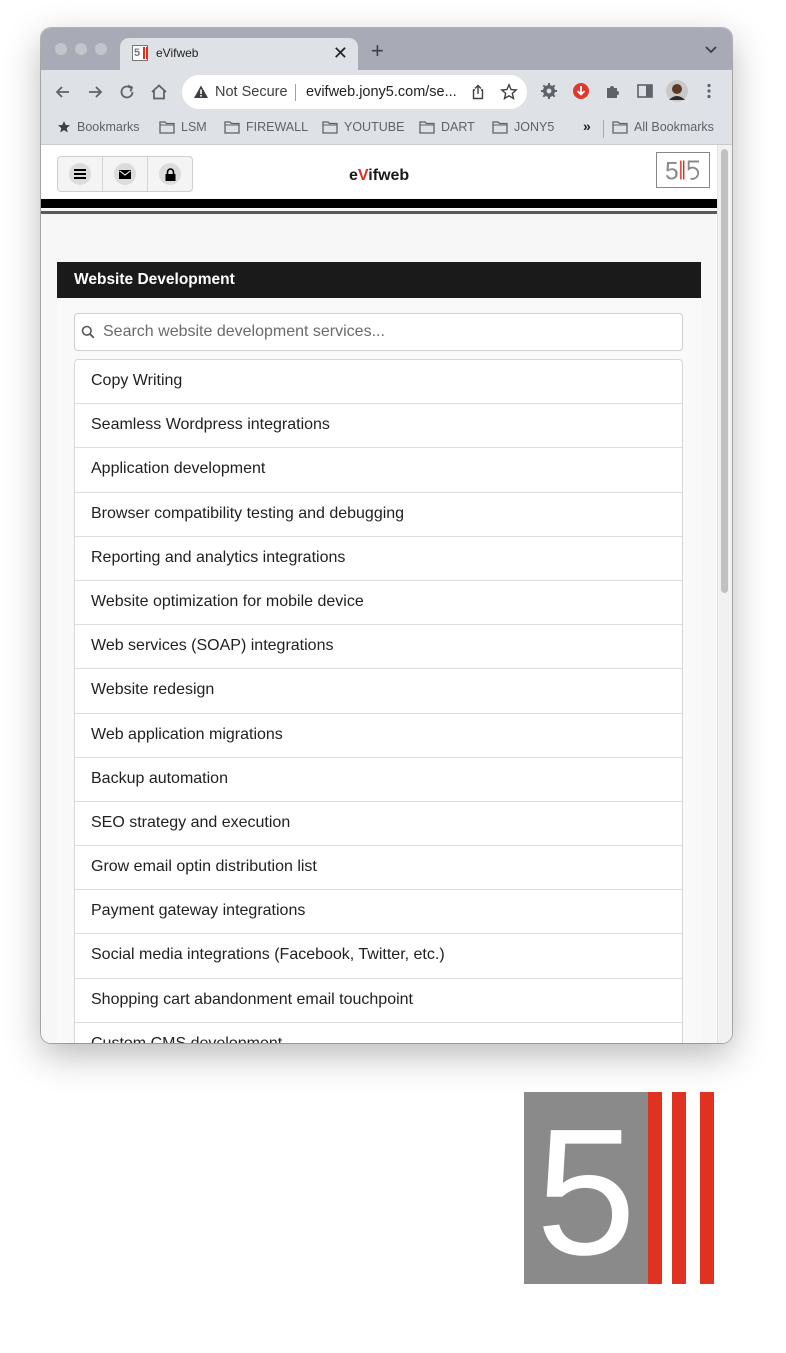 The height and width of the screenshot is (1353, 786). I want to click on kebab-menu-icon, so click(709, 91).